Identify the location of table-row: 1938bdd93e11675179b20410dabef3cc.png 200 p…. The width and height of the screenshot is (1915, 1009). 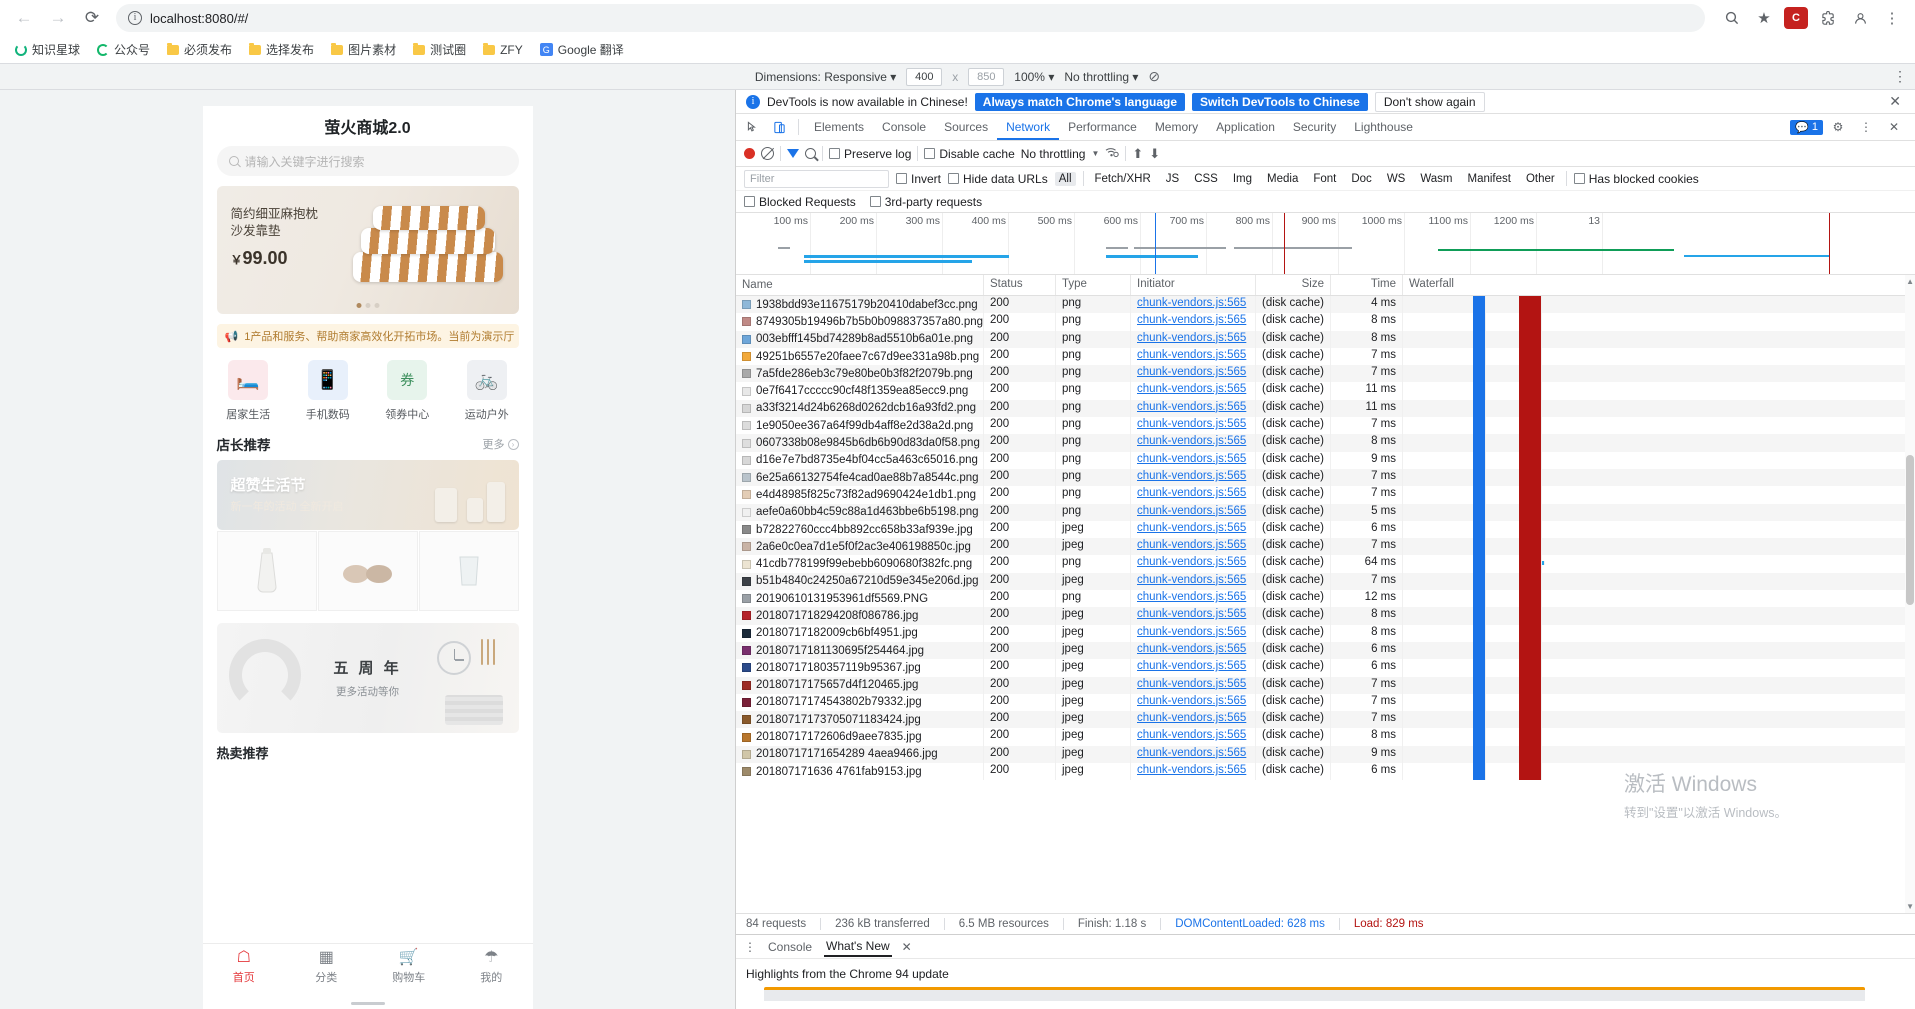
(1325, 305).